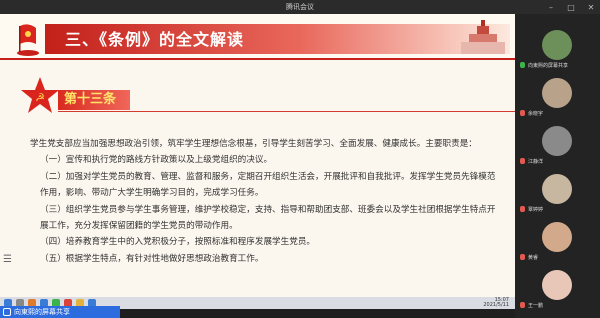 This screenshot has width=600, height=318. Describe the element at coordinates (300, 7) in the screenshot. I see `window-title: 腾讯会议` at that location.